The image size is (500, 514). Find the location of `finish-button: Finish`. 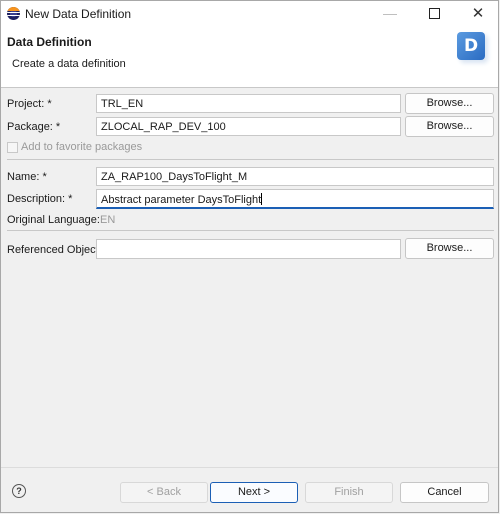

finish-button: Finish is located at coordinates (349, 492).